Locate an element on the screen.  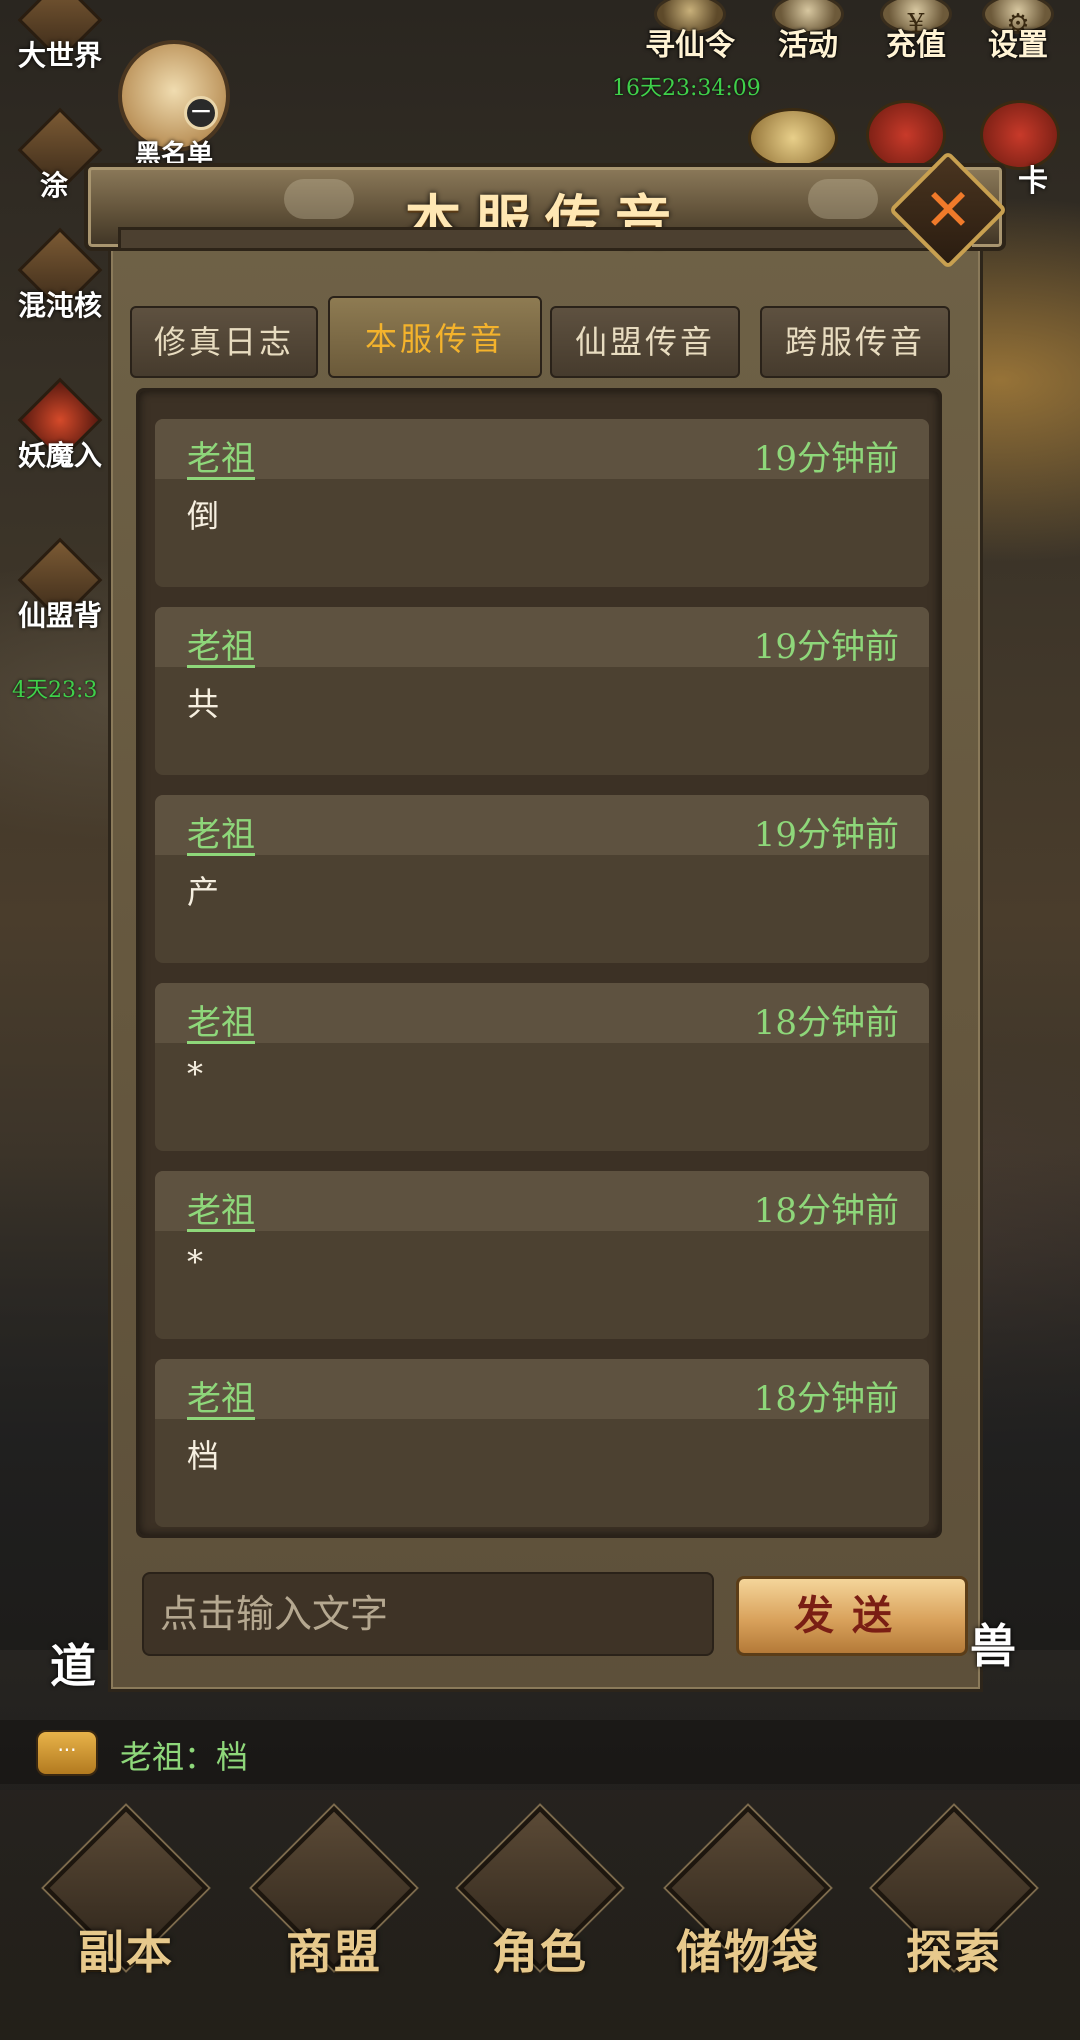
world-button: 大世界 is located at coordinates (60, 37).